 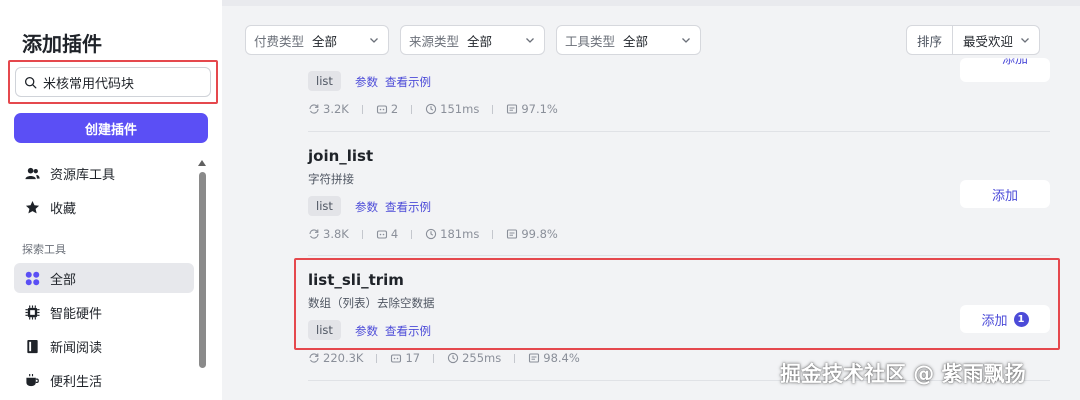 I want to click on chip-icon, so click(x=32, y=312).